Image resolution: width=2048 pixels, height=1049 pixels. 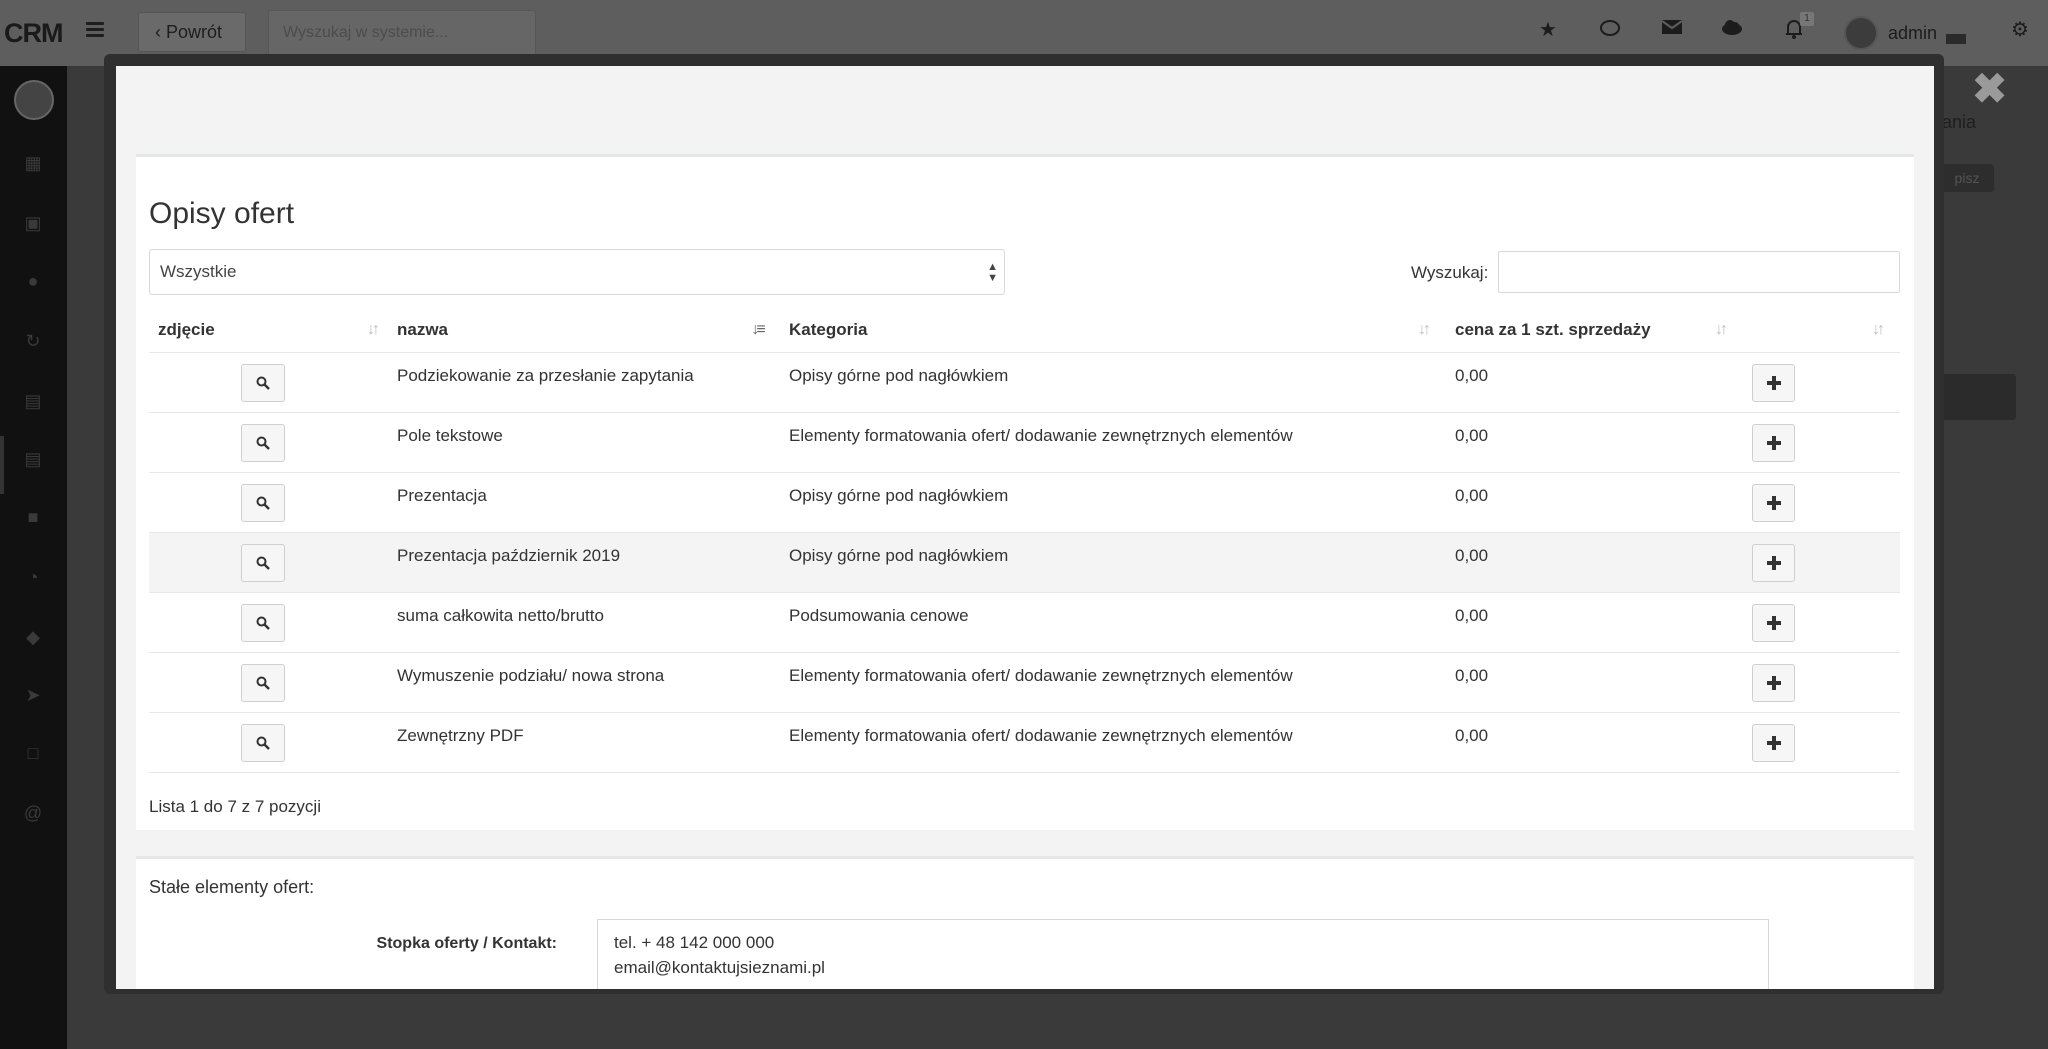 I want to click on gears-icon: ⚙, so click(x=2020, y=30).